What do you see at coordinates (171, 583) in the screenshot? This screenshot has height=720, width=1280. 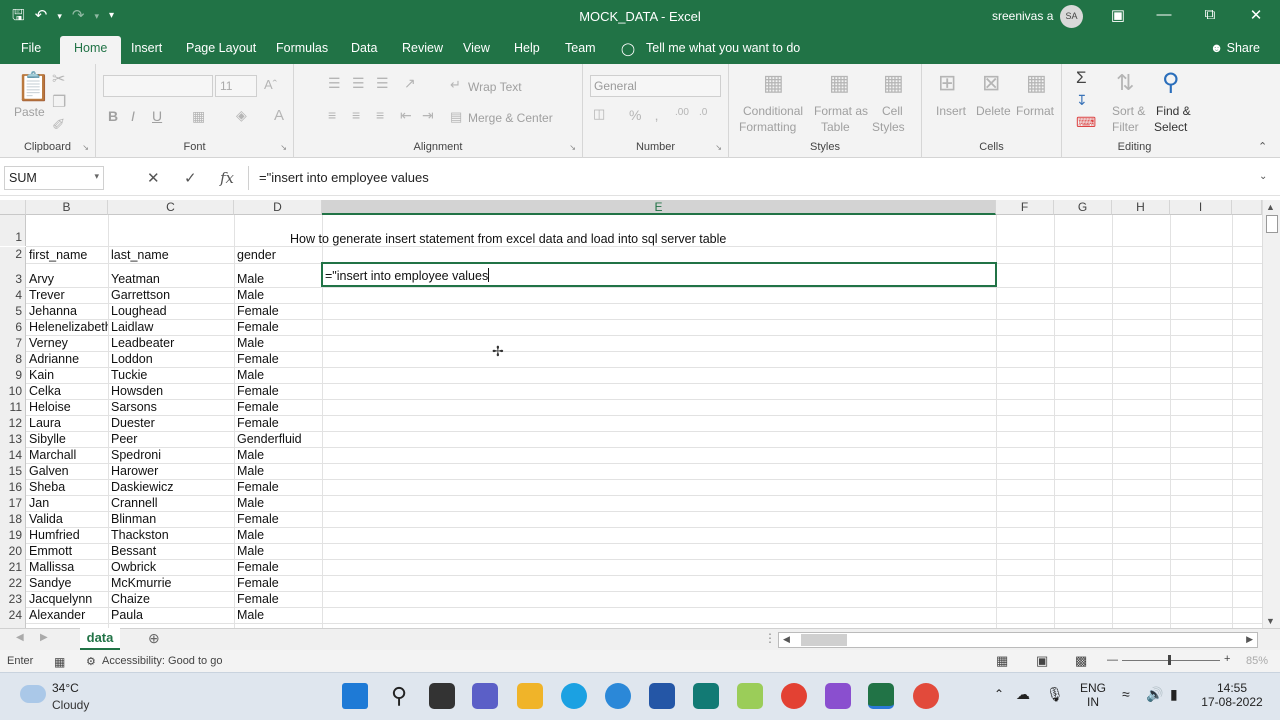 I see `last-name-cell: McKmurrie` at bounding box center [171, 583].